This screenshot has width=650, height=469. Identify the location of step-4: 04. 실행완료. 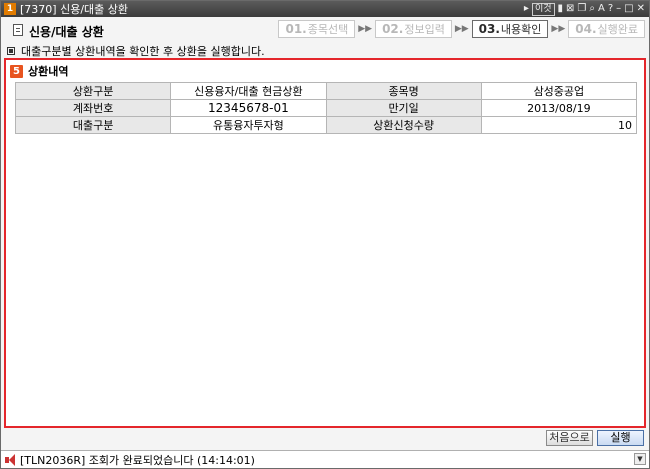
(606, 29).